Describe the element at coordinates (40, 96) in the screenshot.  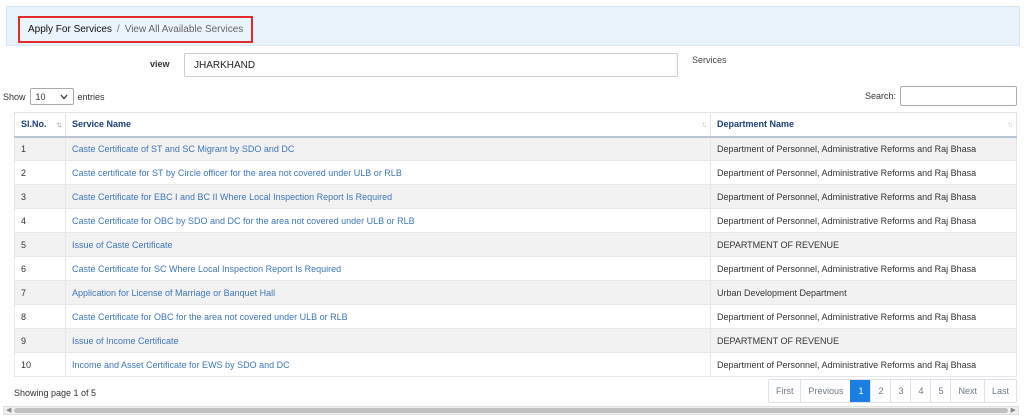
I see `entries-length-value: 10` at that location.